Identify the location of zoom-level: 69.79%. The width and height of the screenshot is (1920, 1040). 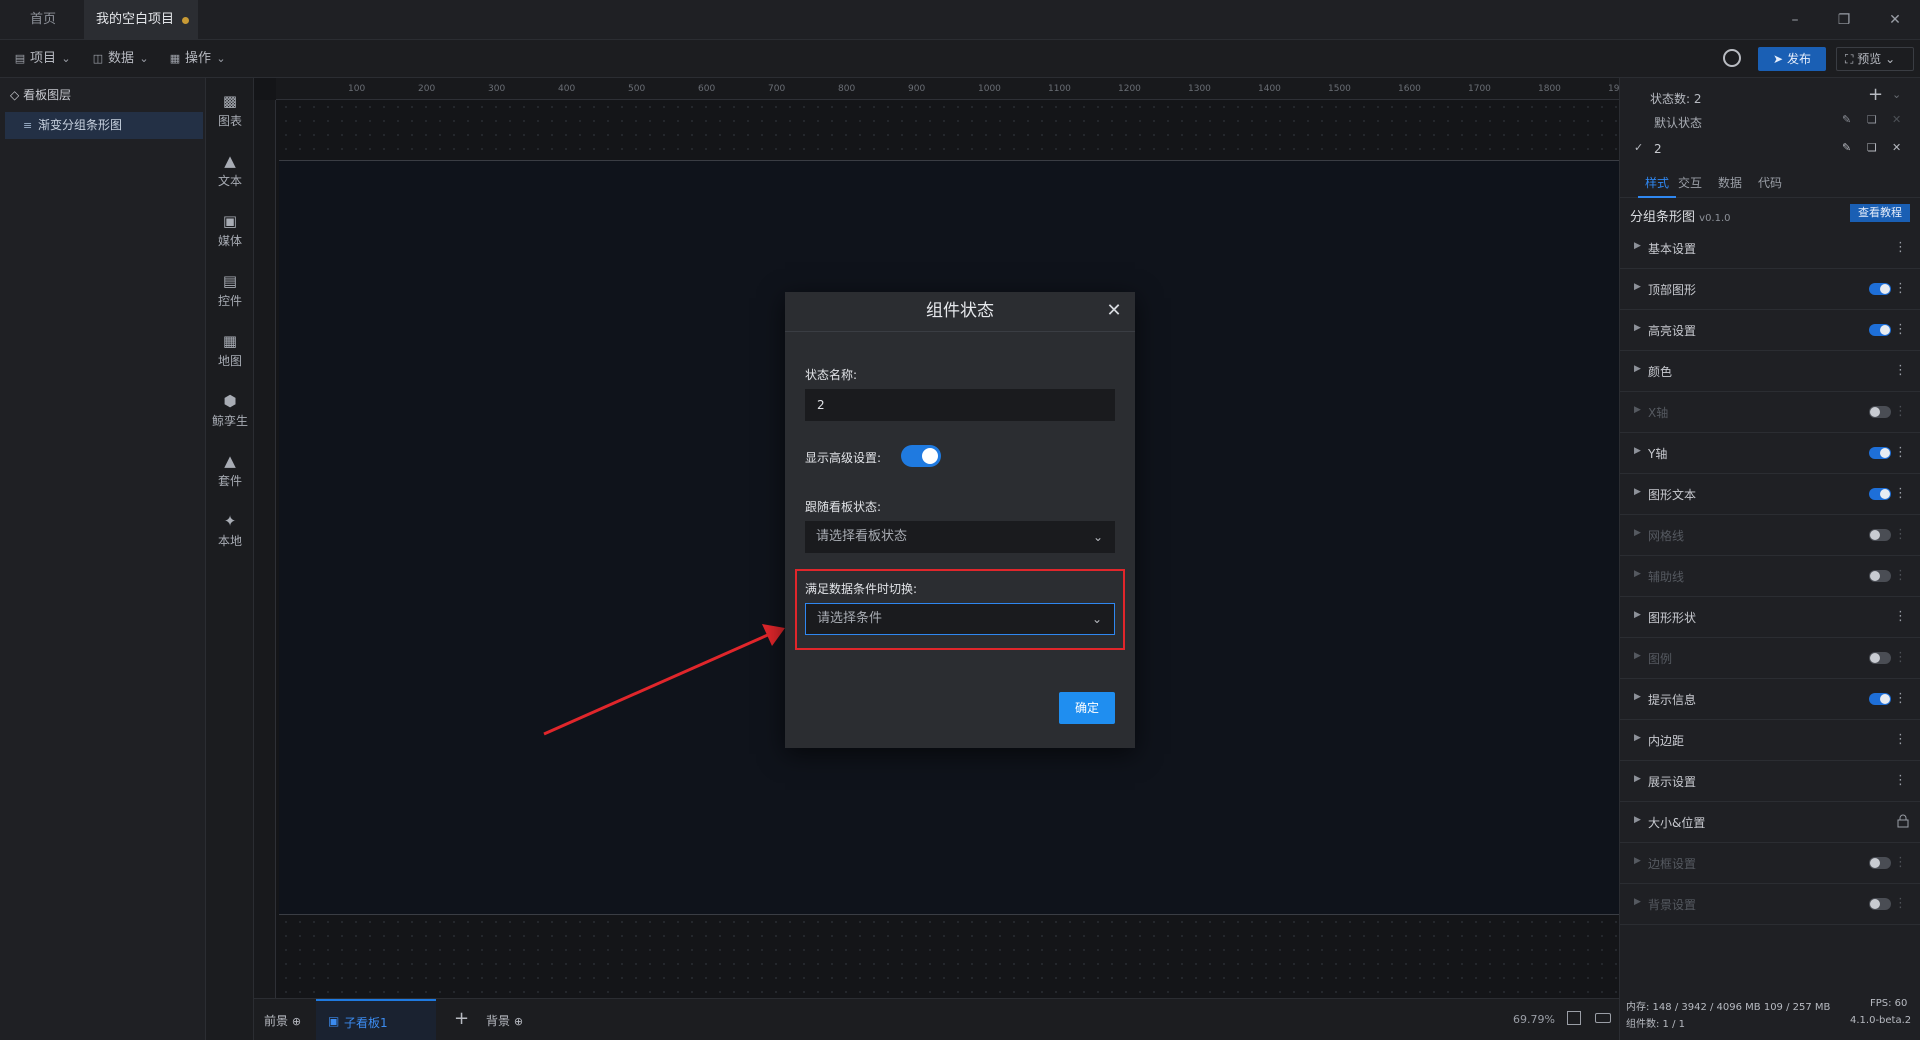
(1534, 1019).